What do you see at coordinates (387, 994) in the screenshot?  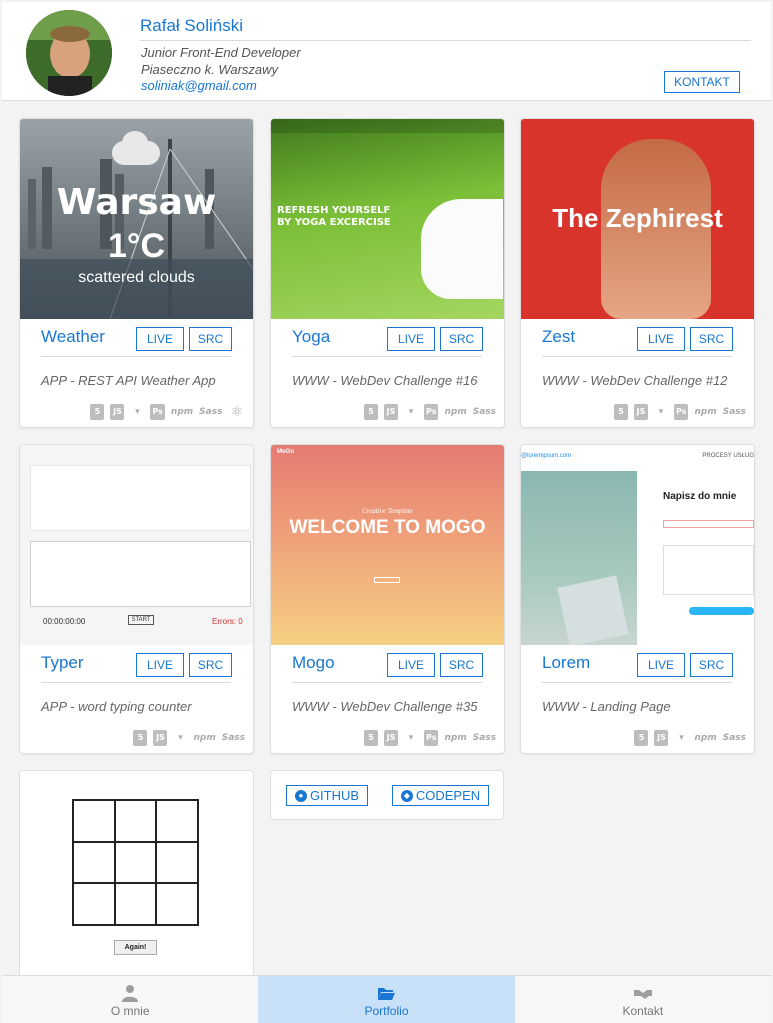 I see `folder-open-icon` at bounding box center [387, 994].